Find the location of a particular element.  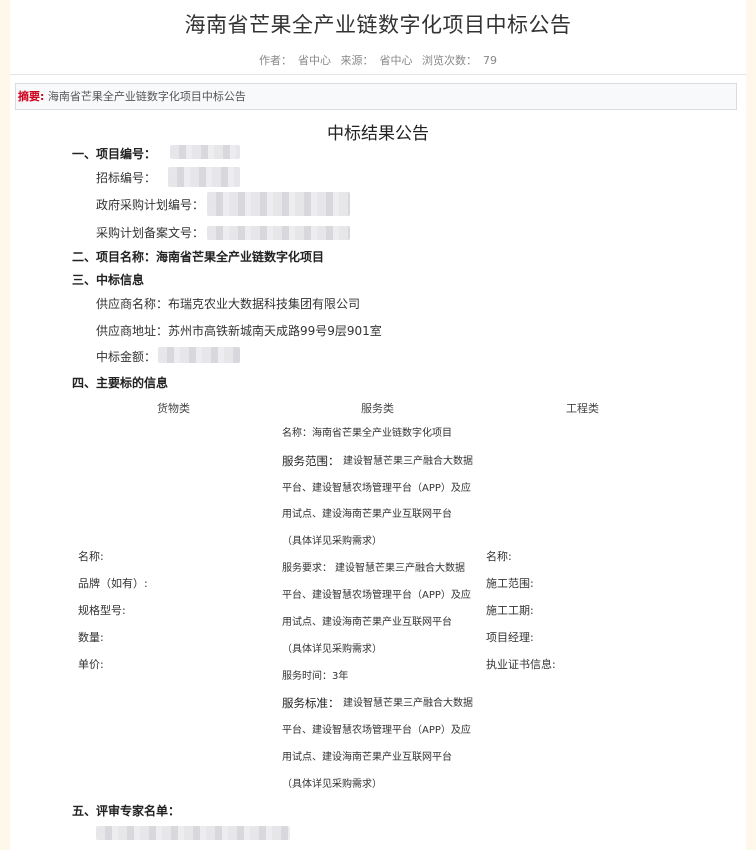

license-info-label: 执业证书信息: is located at coordinates (521, 664).